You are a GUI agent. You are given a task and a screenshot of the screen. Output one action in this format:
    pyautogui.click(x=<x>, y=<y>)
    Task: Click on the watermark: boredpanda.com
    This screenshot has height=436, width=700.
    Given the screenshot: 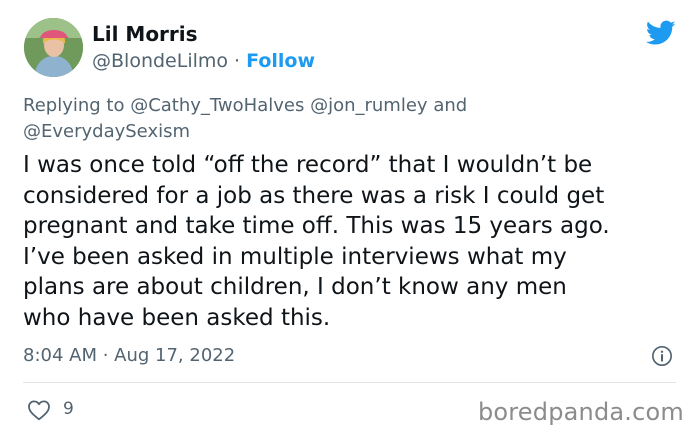 What is the action you would take?
    pyautogui.click(x=580, y=412)
    